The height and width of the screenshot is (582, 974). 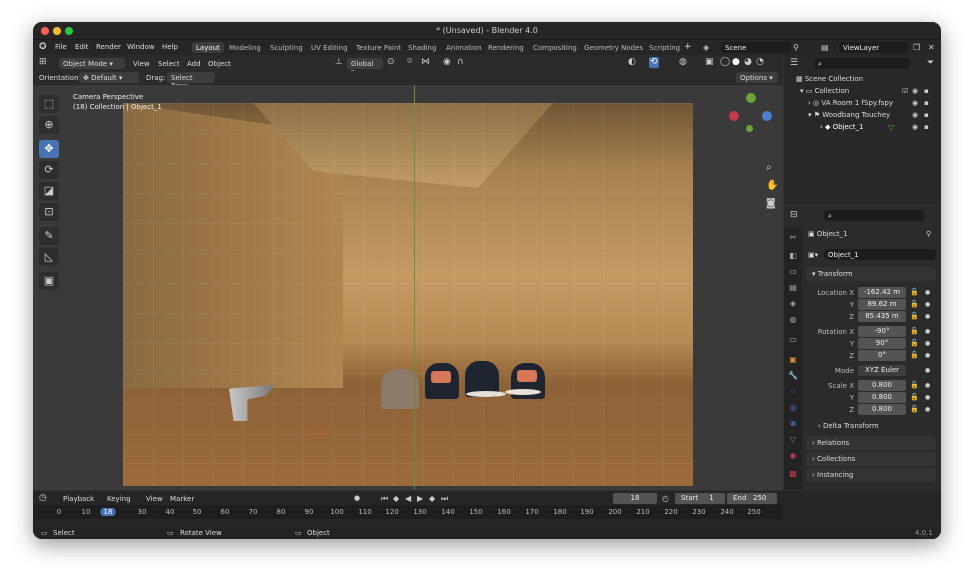 I want to click on orientation-global-dropdown: Global ▾, so click(x=365, y=67).